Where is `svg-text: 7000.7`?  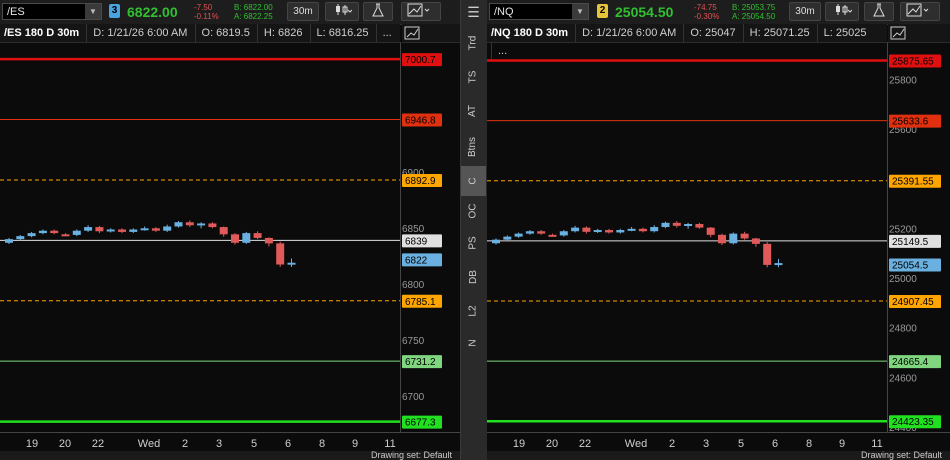 svg-text: 7000.7 is located at coordinates (420, 60).